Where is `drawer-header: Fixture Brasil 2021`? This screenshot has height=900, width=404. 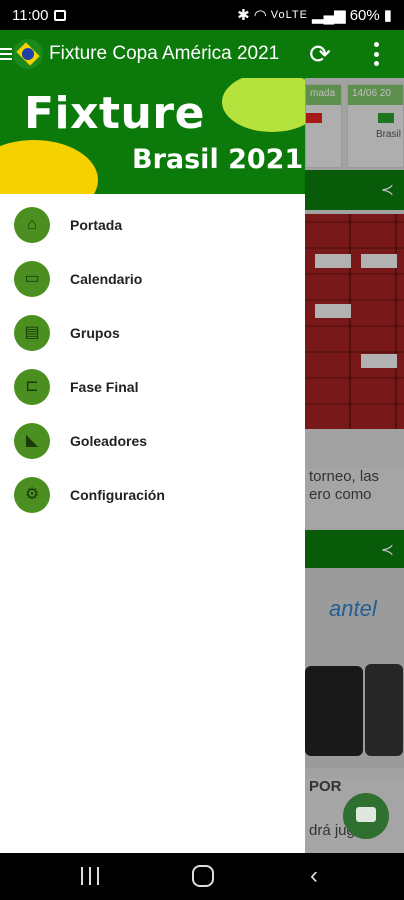
drawer-header: Fixture Brasil 2021 is located at coordinates (152, 136).